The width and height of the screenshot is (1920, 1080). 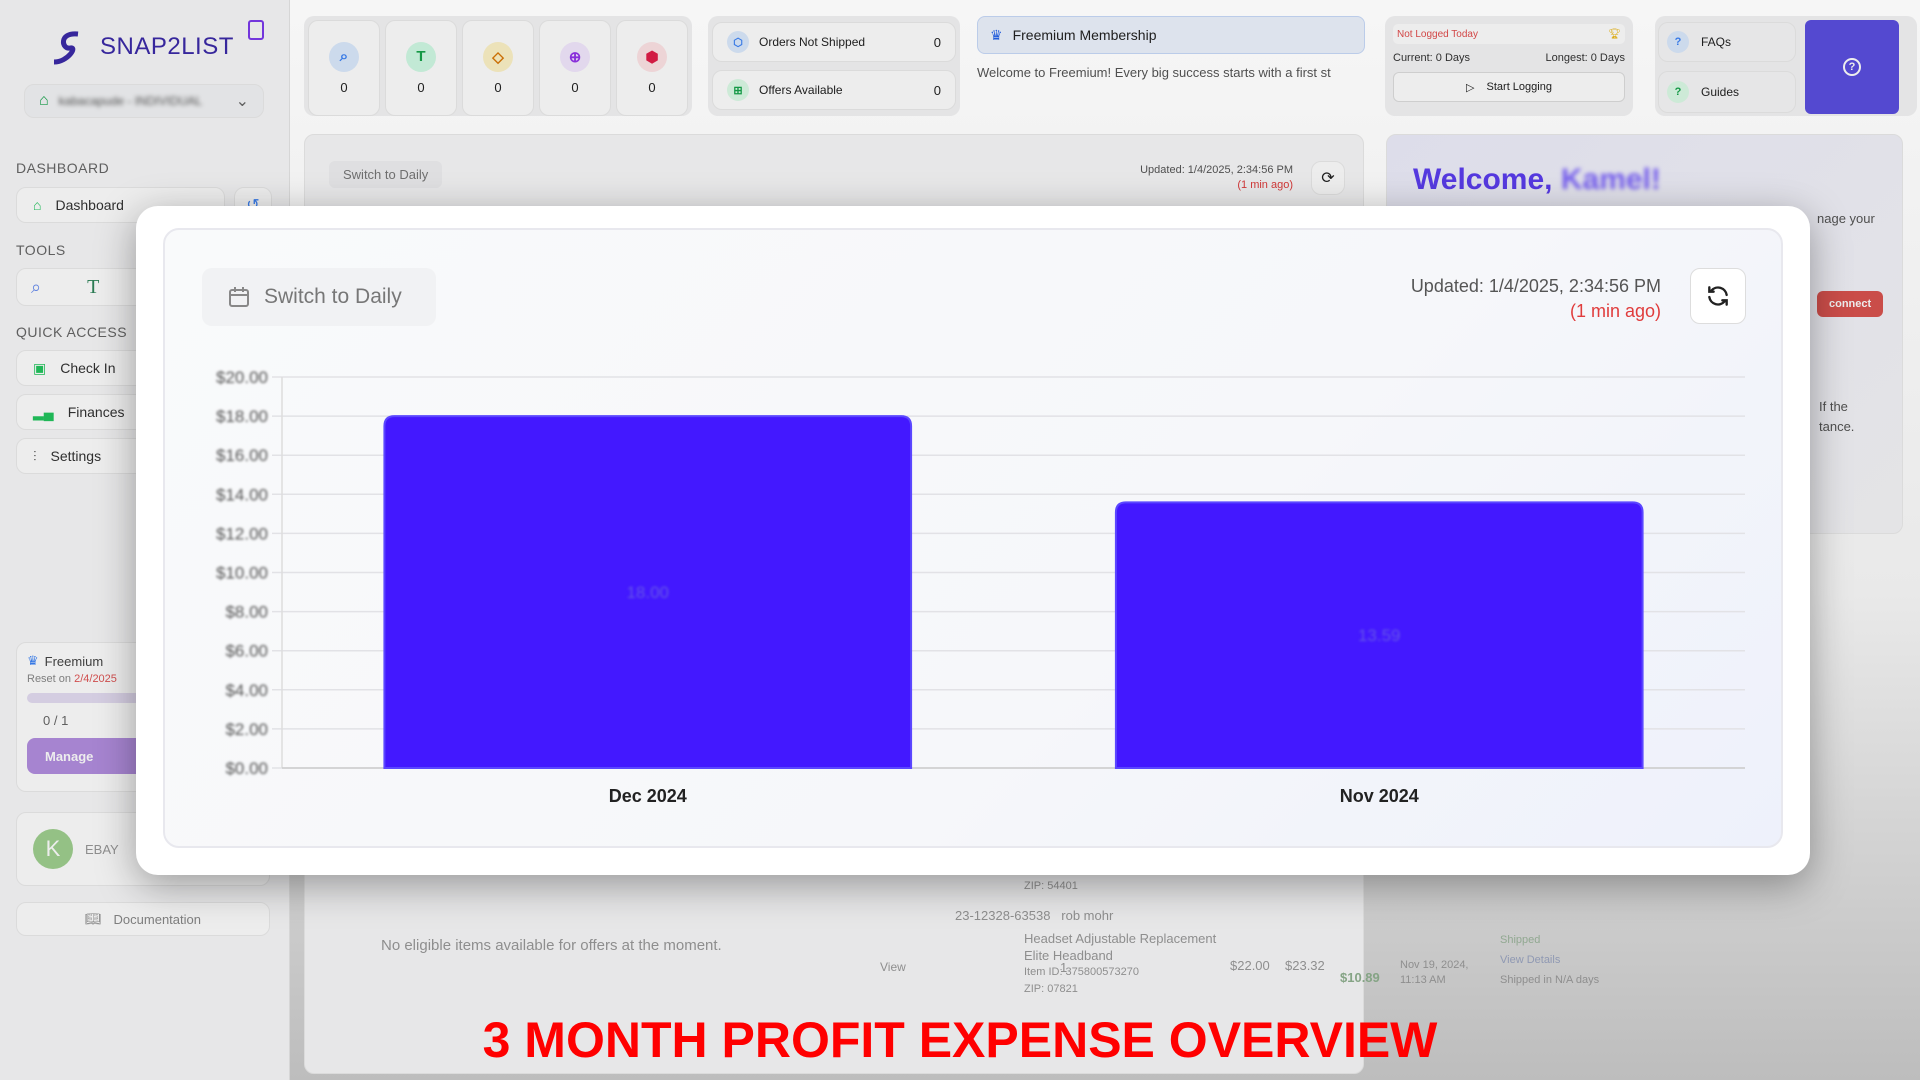 I want to click on store-icon: ⌂, so click(x=44, y=100).